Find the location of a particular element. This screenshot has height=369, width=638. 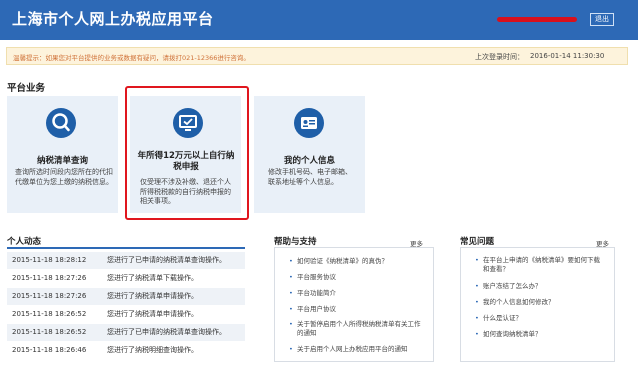

activity-time: 2015-11-18 18:26:46 is located at coordinates (49, 350).